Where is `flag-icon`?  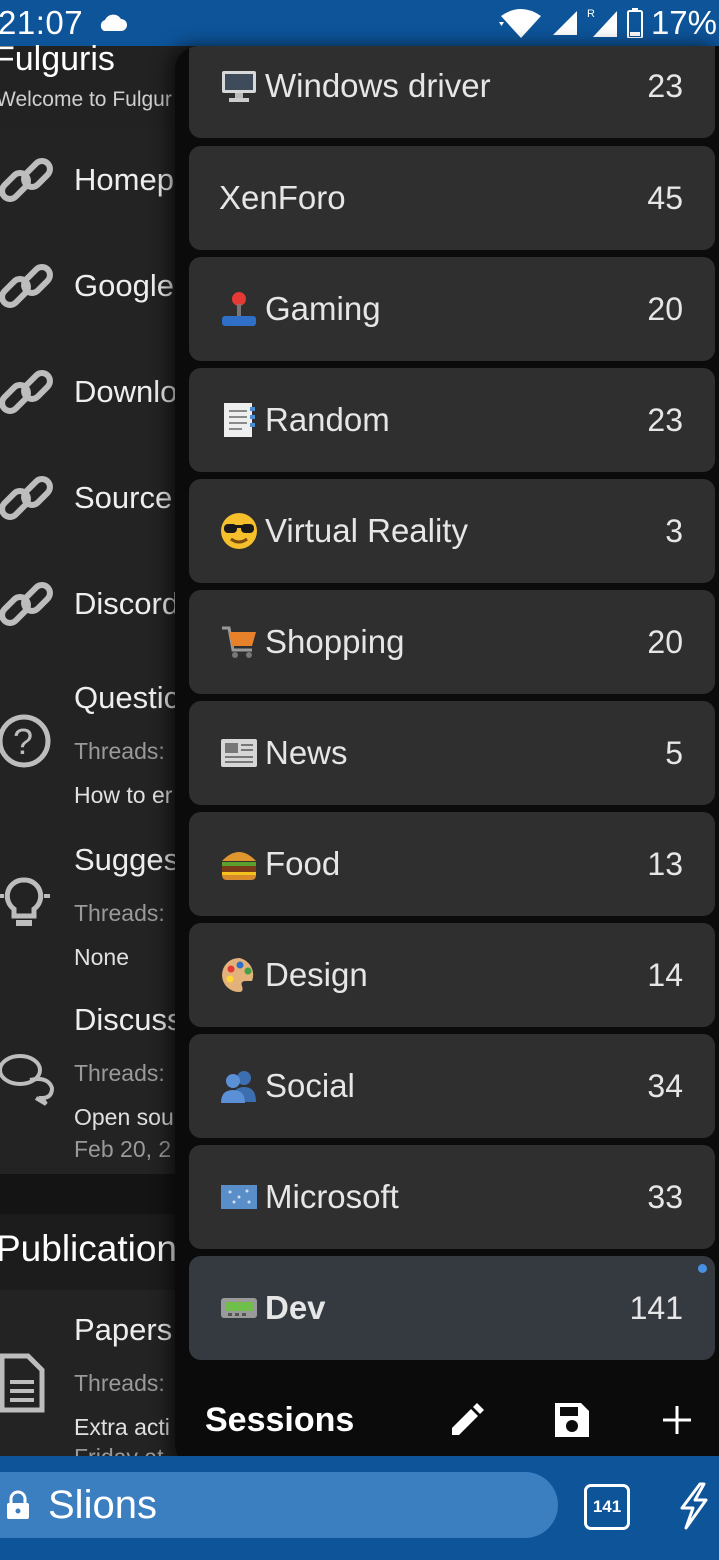 flag-icon is located at coordinates (239, 1197).